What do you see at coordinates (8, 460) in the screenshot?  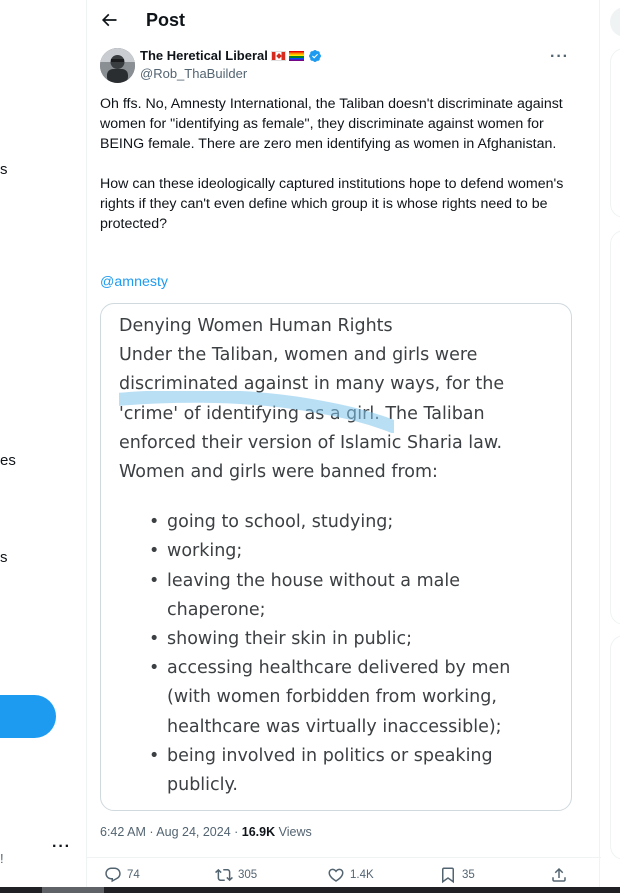 I see `nav-label-fragment: es` at bounding box center [8, 460].